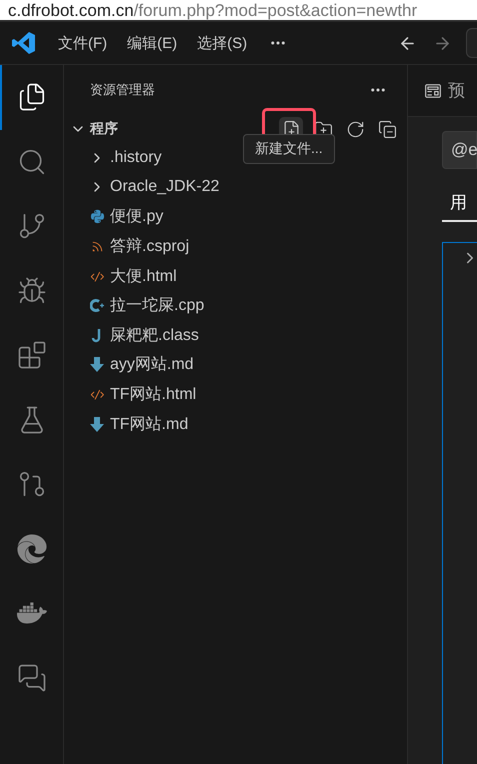 This screenshot has height=764, width=477. What do you see at coordinates (165, 187) in the screenshot?
I see `folder-name: Oracle_JDK-22` at bounding box center [165, 187].